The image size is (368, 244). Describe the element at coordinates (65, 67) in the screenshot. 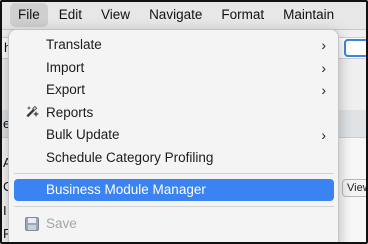

I see `menu-item-label: Import` at that location.